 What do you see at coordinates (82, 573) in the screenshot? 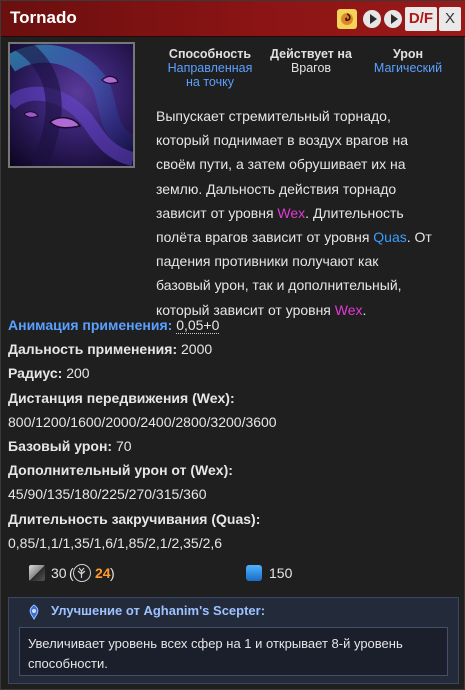
I see `talent-tree-icon` at bounding box center [82, 573].